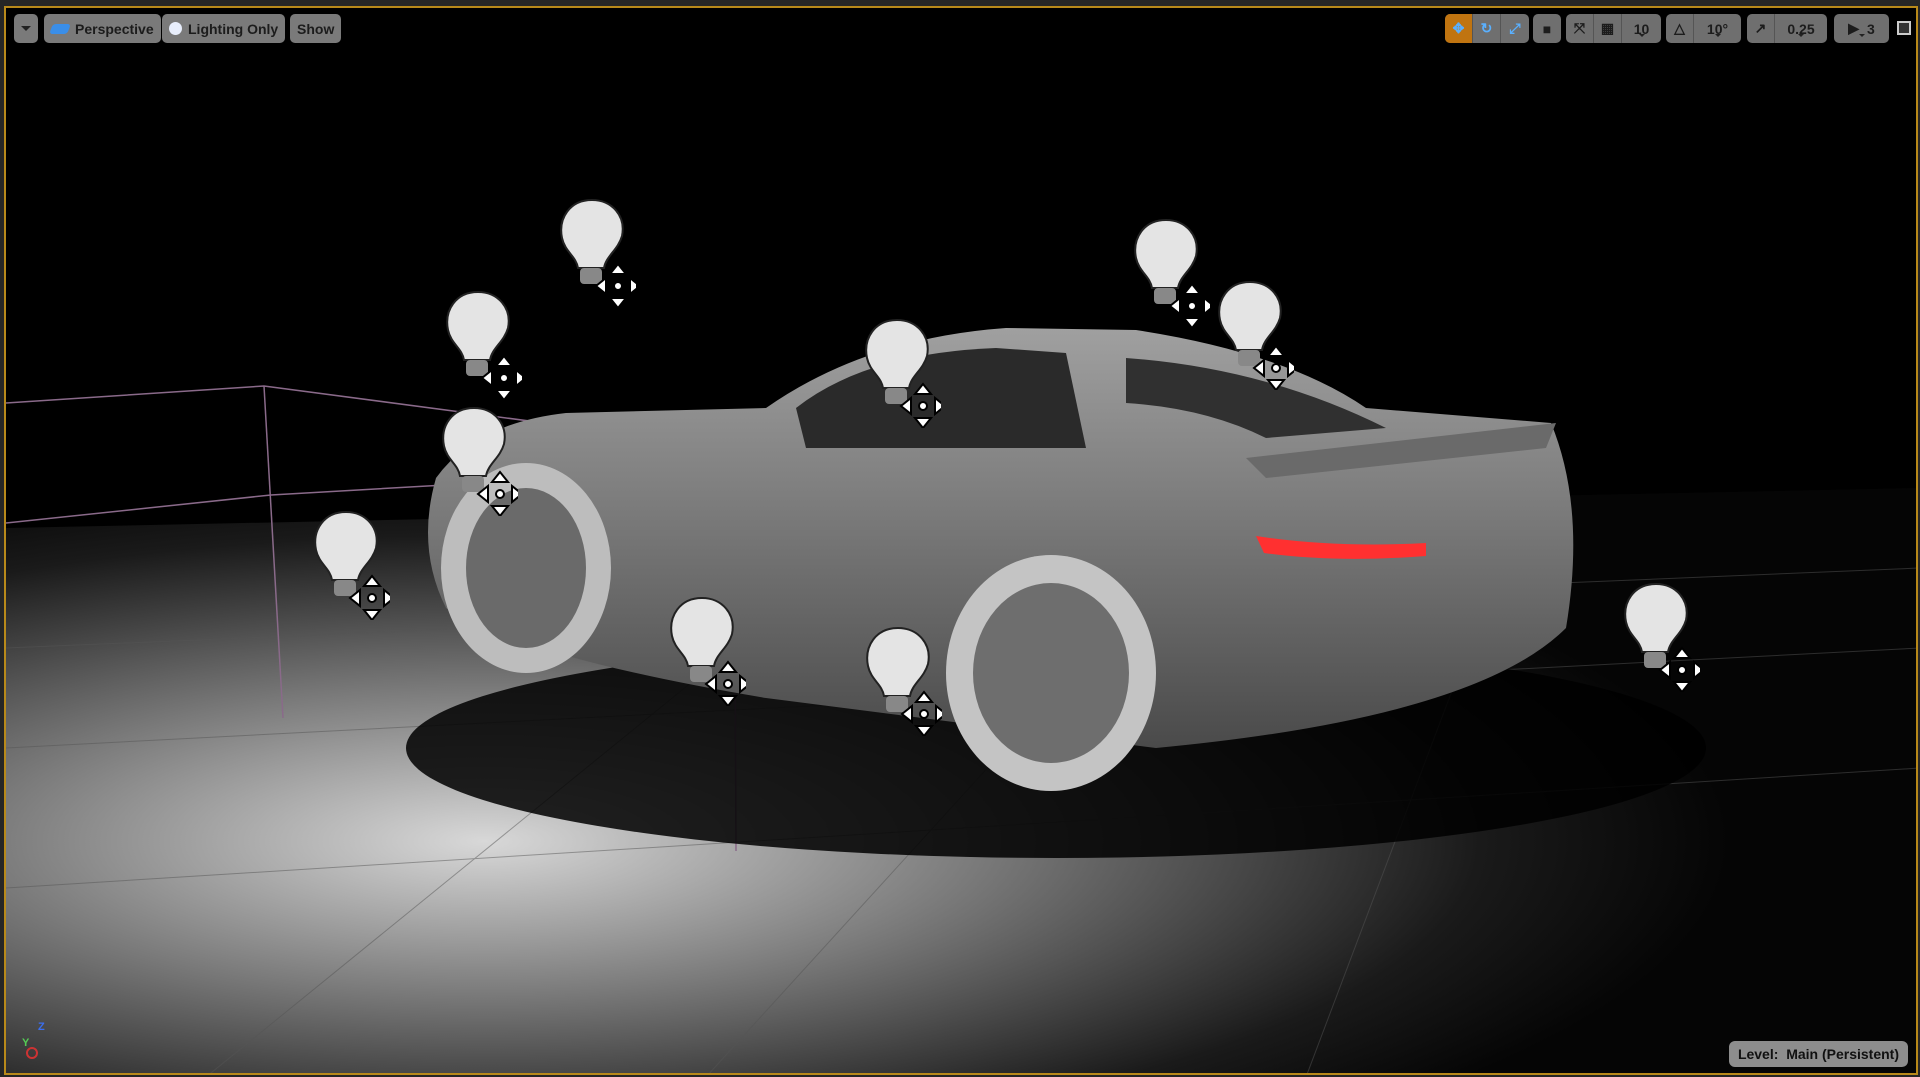 Image resolution: width=1920 pixels, height=1077 pixels. What do you see at coordinates (1641, 28) in the screenshot?
I see `grid-snap-value: 10` at bounding box center [1641, 28].